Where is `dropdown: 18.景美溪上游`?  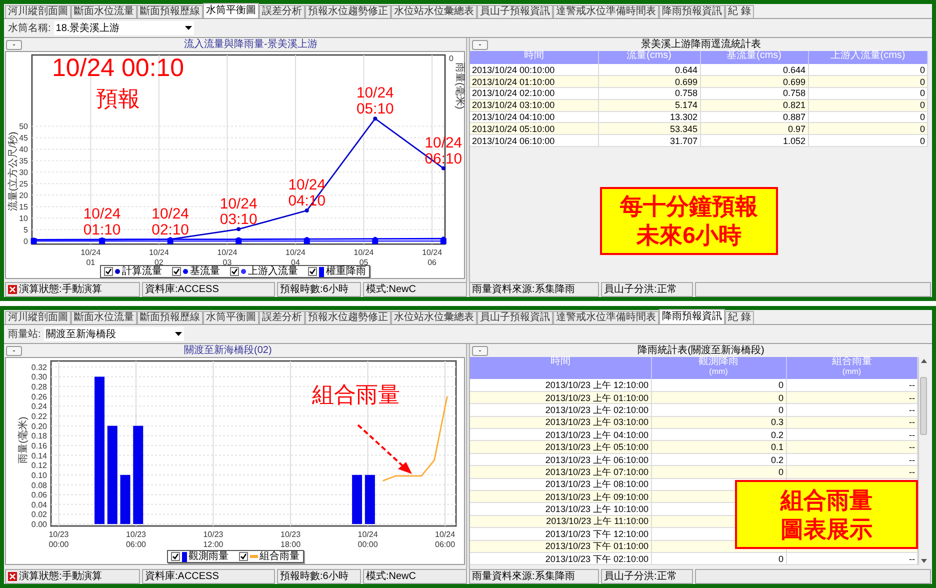
dropdown: 18.景美溪上游 is located at coordinates (124, 28).